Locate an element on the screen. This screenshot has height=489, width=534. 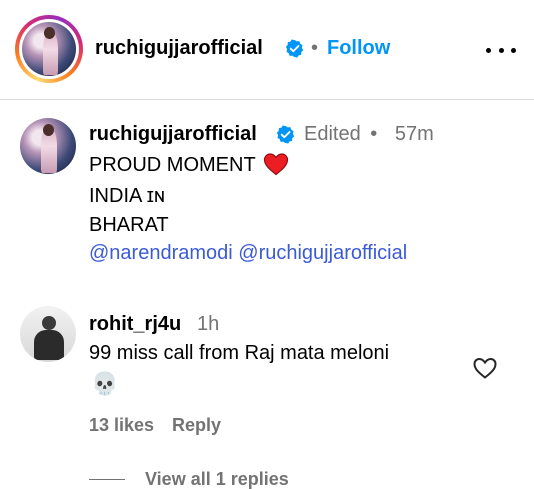
reply-username: rohit_rj4u is located at coordinates (135, 324).